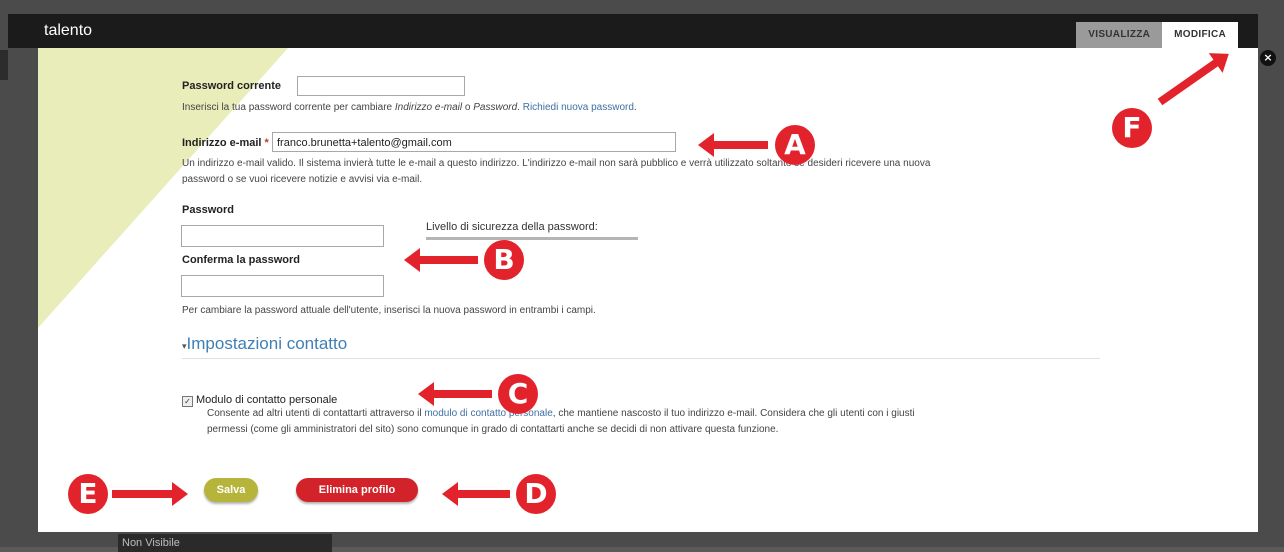 This screenshot has width=1284, height=552. What do you see at coordinates (476, 494) in the screenshot?
I see `annotation-arrow-d` at bounding box center [476, 494].